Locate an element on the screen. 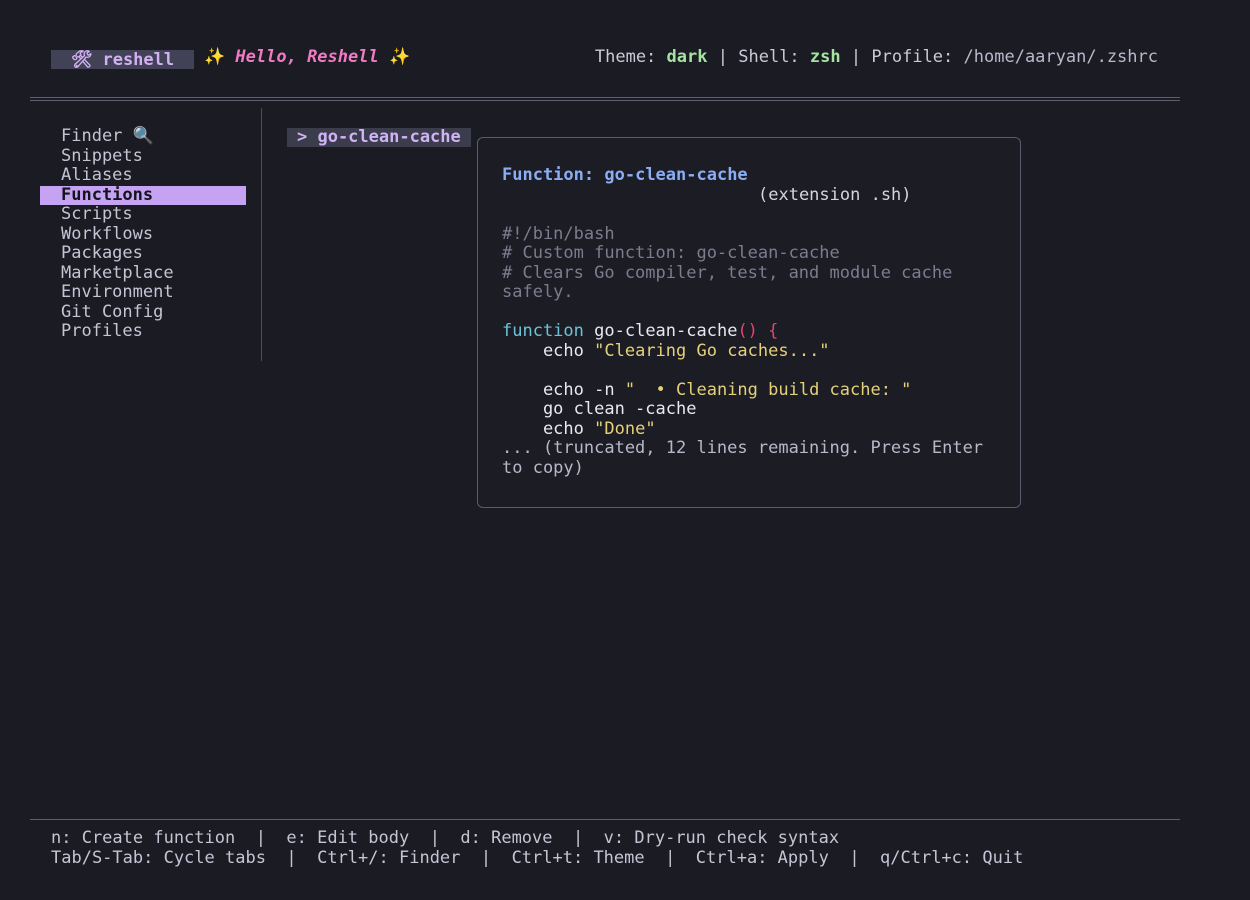 This screenshot has height=900, width=1250. sidebar-item-aliases: Aliases is located at coordinates (143, 175).